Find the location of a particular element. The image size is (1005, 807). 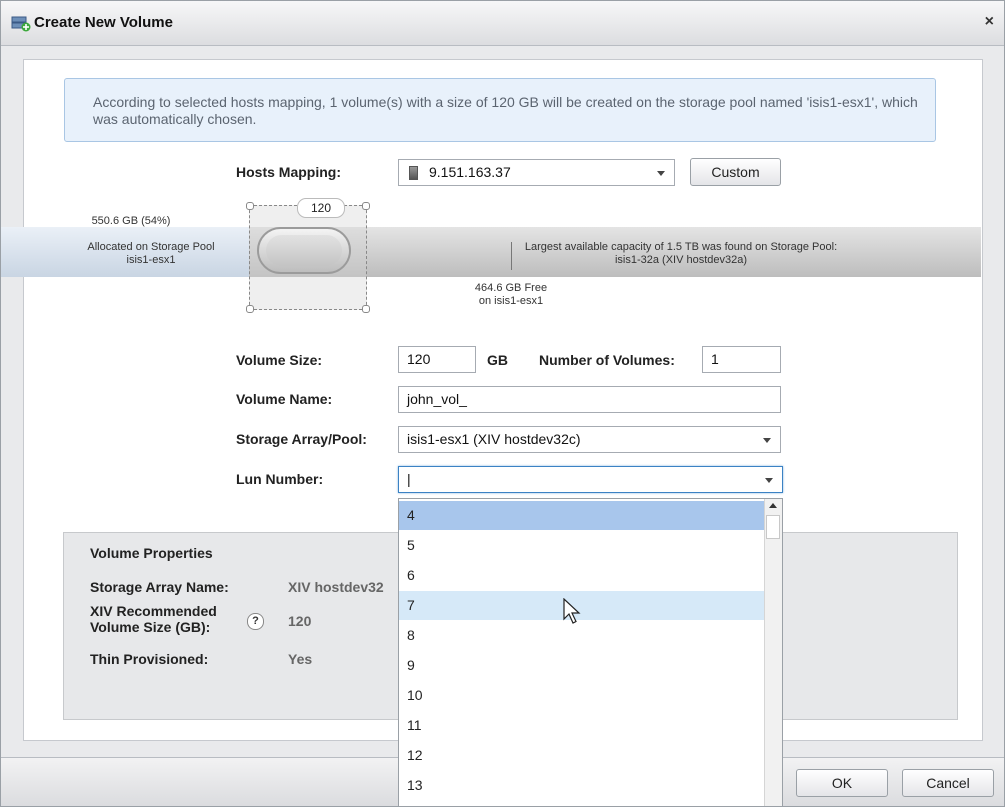

recommended-size-value: 120 is located at coordinates (300, 621).